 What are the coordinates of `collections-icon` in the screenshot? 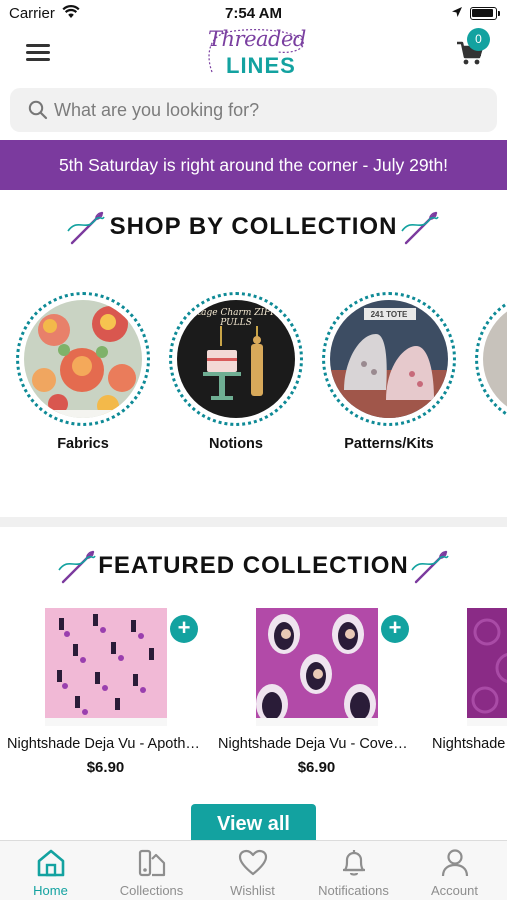 It's located at (151, 863).